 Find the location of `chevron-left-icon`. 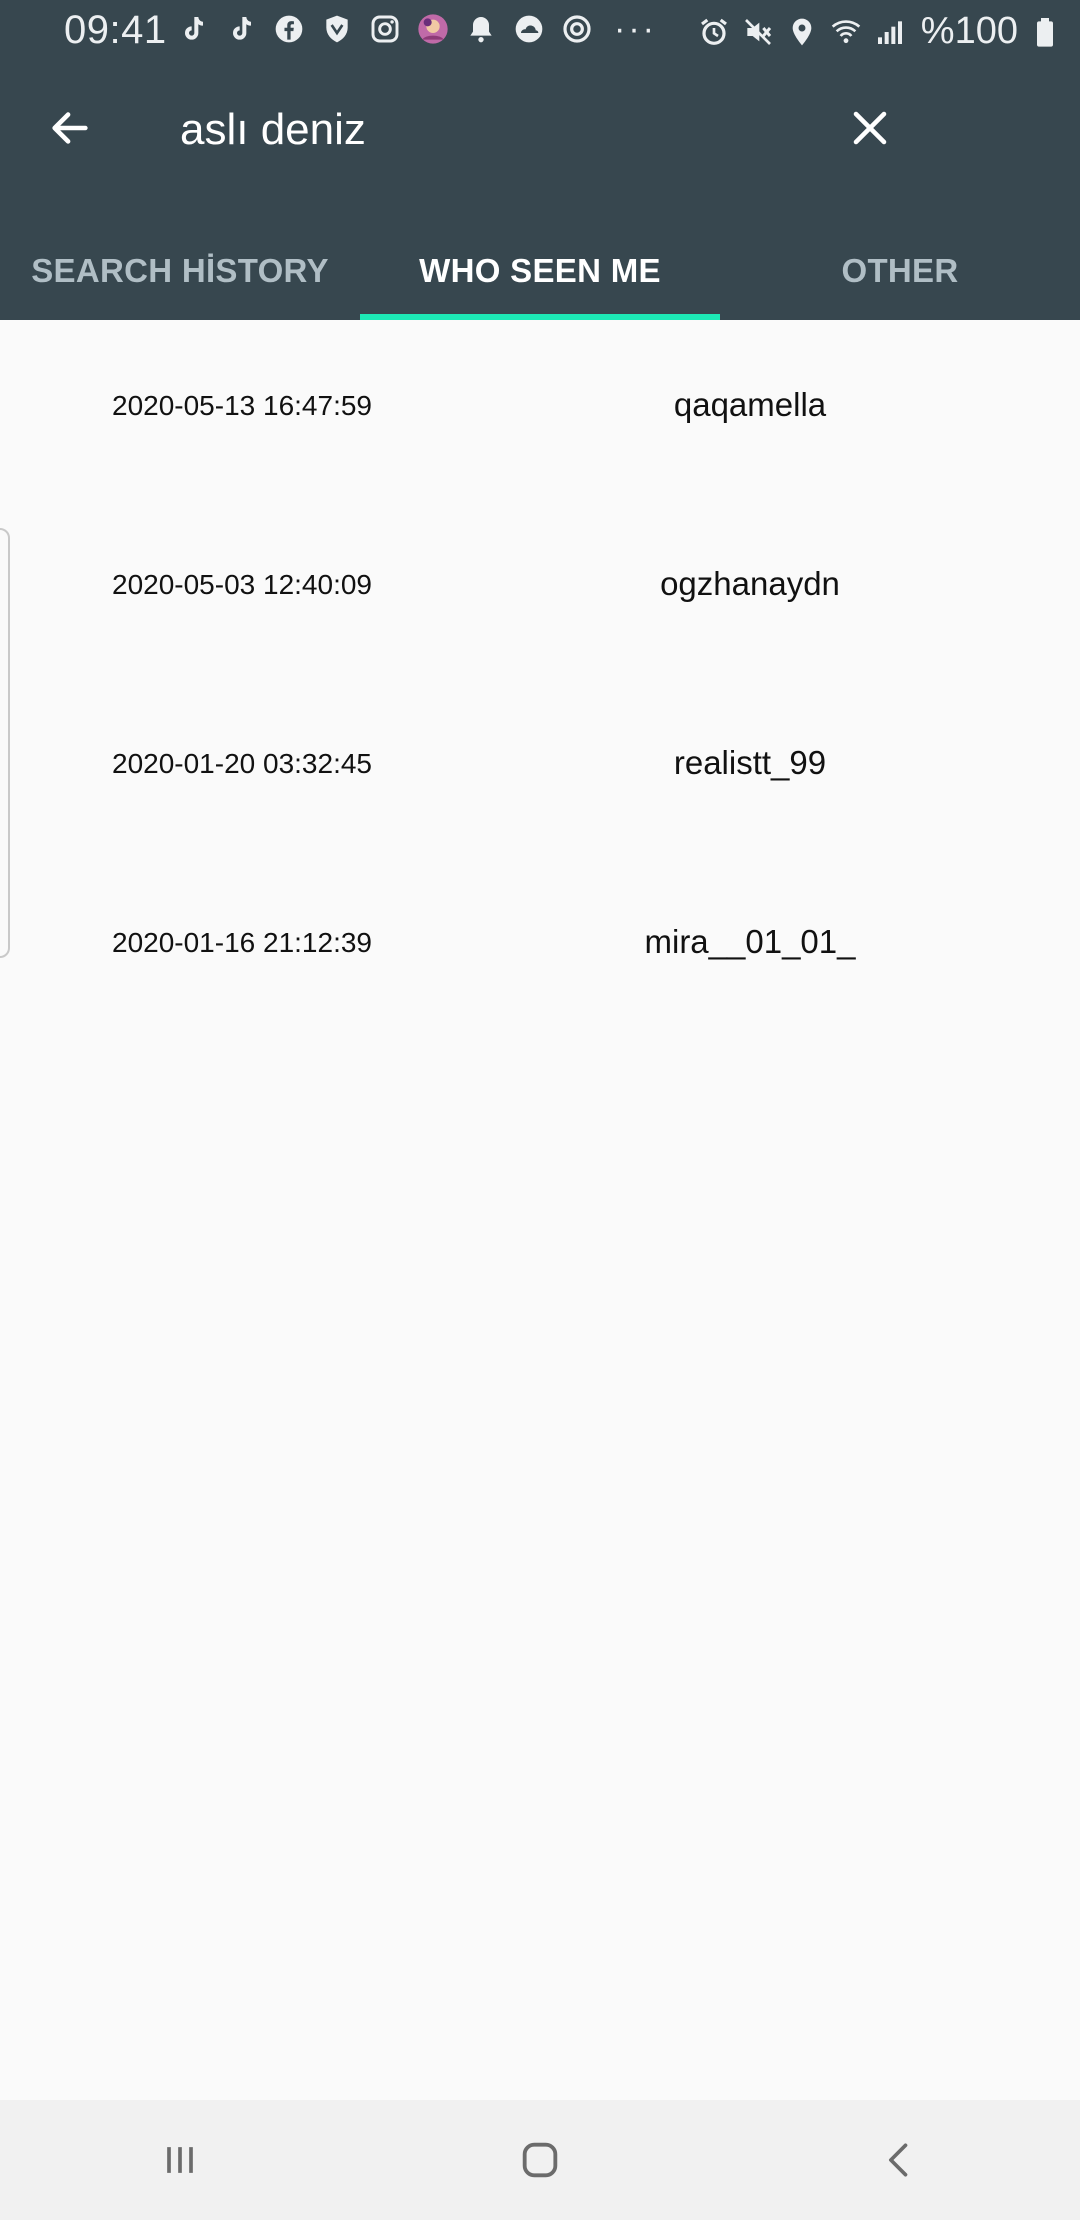

chevron-left-icon is located at coordinates (898, 2160).